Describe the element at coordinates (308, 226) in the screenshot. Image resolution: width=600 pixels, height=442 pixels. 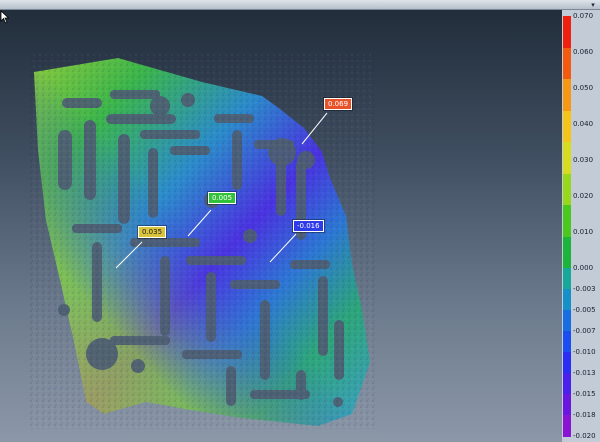
I see `deviation-callout-min: -0.016` at that location.